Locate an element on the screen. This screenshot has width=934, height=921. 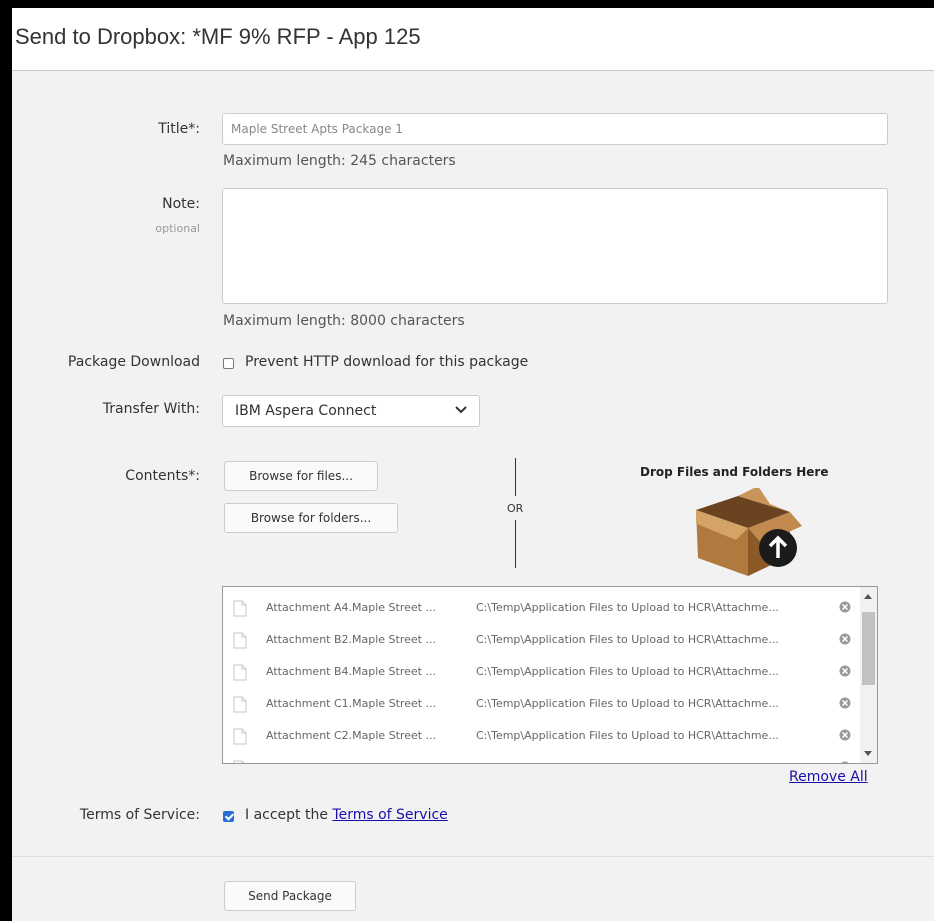
title-input is located at coordinates (555, 129).